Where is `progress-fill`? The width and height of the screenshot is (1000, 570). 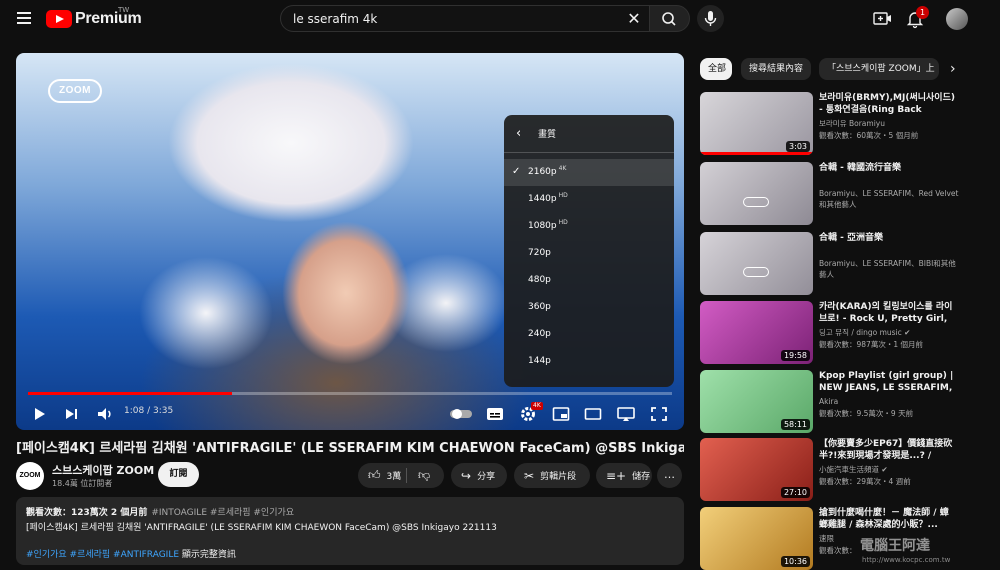 progress-fill is located at coordinates (130, 393).